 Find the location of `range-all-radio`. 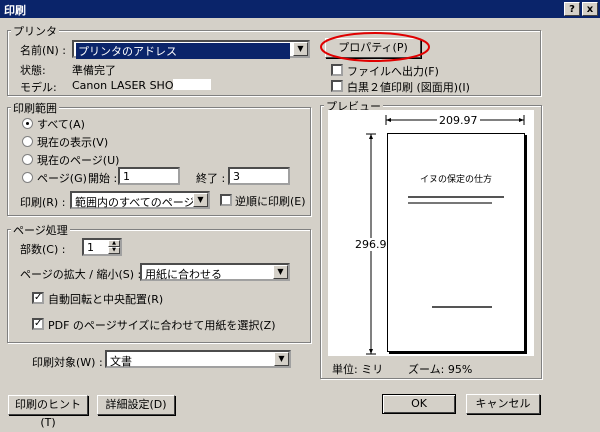

range-all-radio is located at coordinates (27, 123).